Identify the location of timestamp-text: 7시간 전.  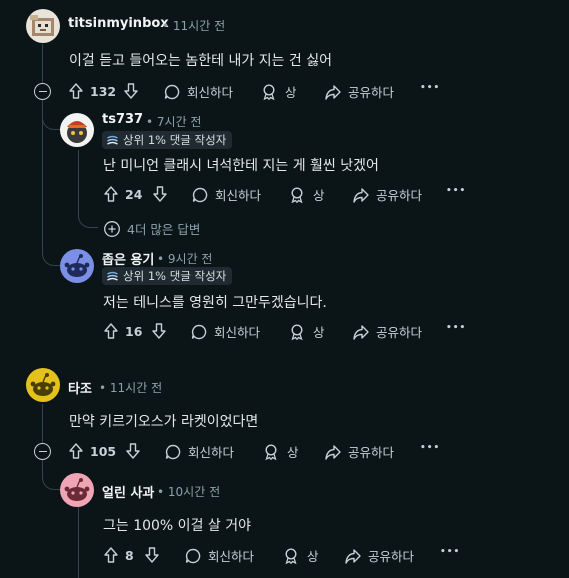
(179, 122).